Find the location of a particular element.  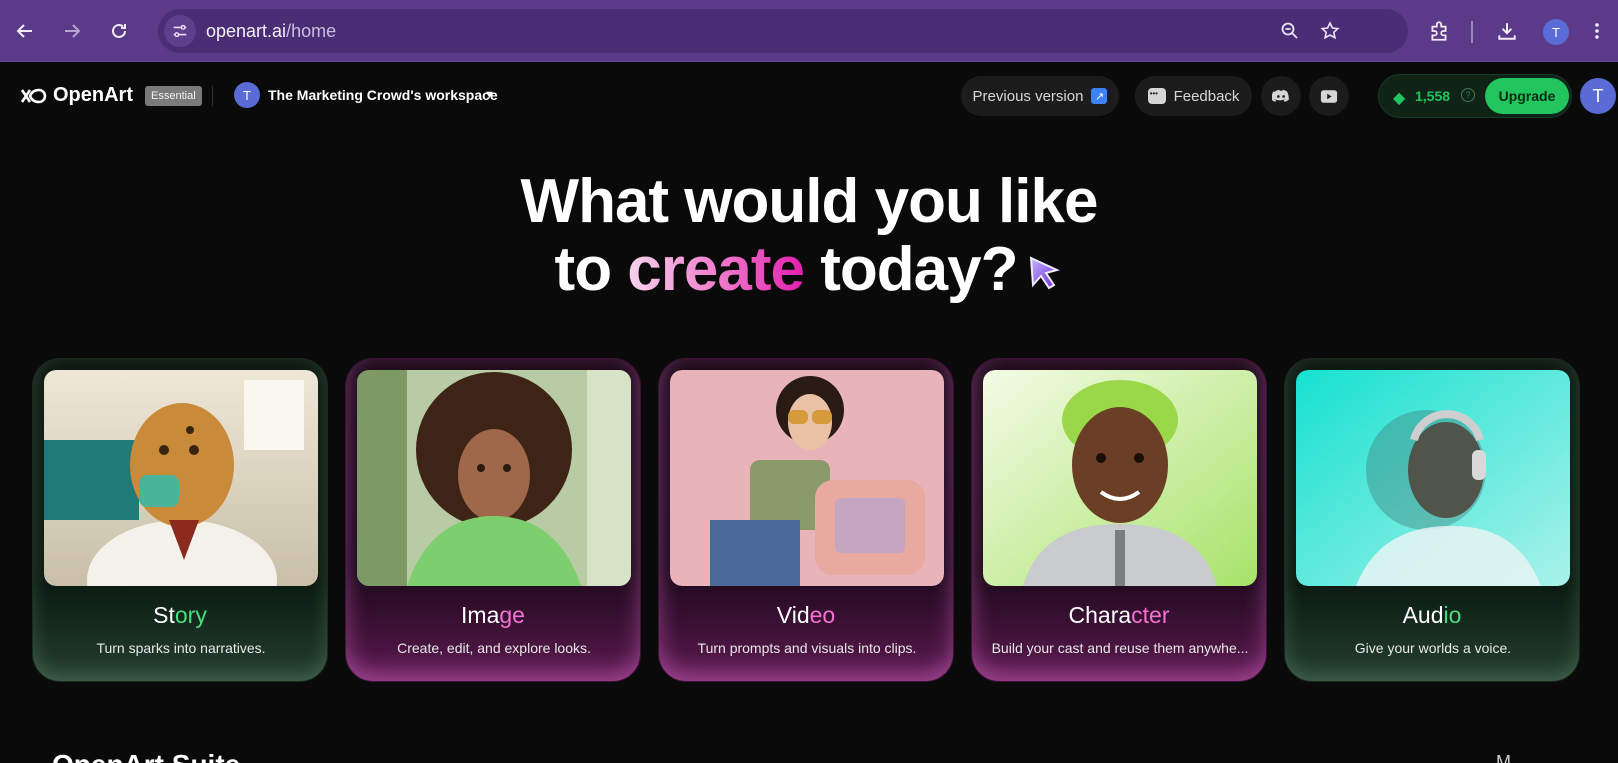

hero-line-2-pre: to is located at coordinates (591, 269).